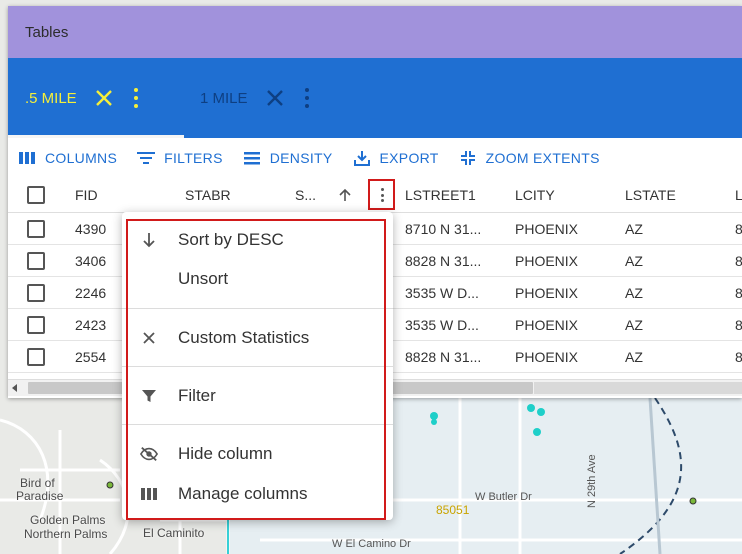 Image resolution: width=742 pixels, height=554 pixels. I want to click on menu-item-unsort-label: Unsort, so click(203, 278).